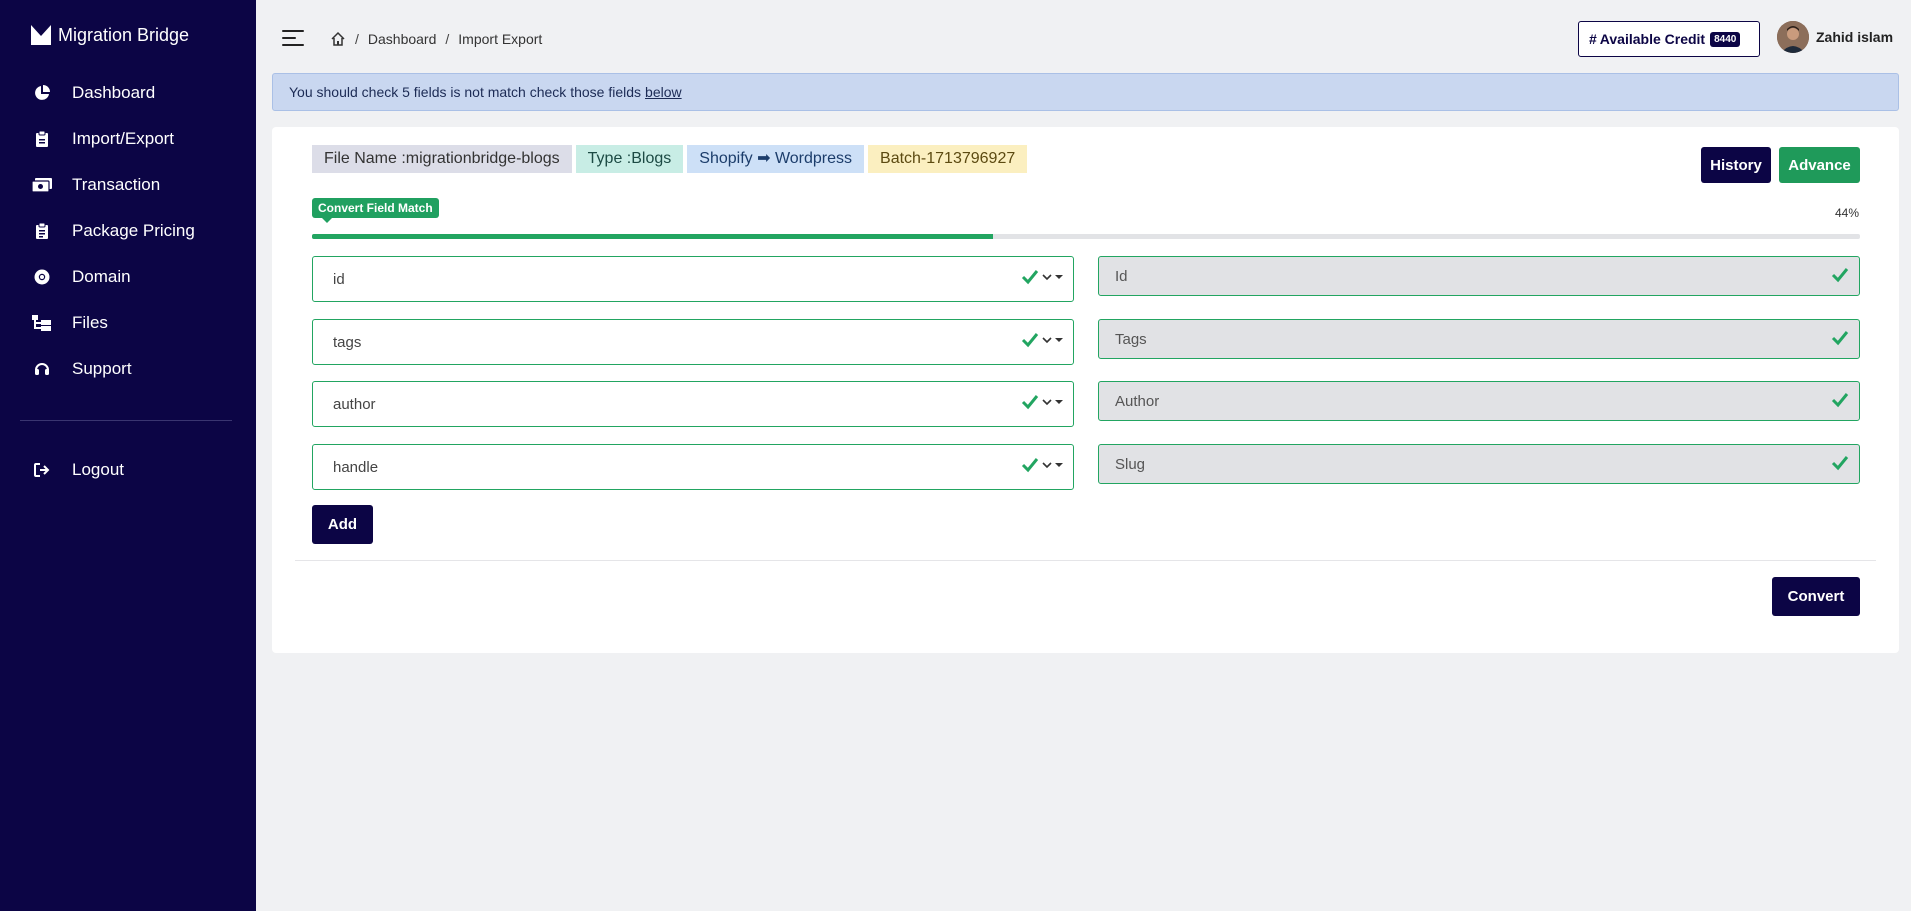 The height and width of the screenshot is (911, 1911). I want to click on pie-chart-icon, so click(42, 93).